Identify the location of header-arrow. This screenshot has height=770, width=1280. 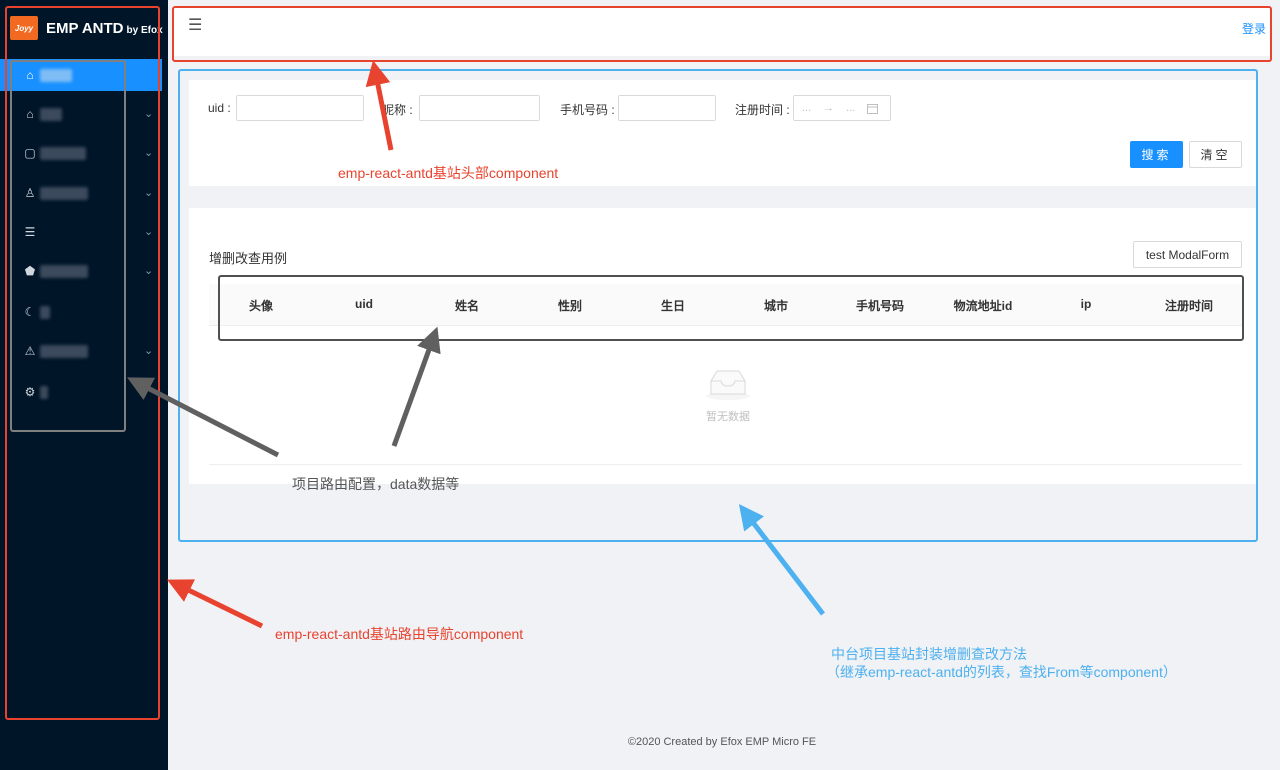
(379, 105).